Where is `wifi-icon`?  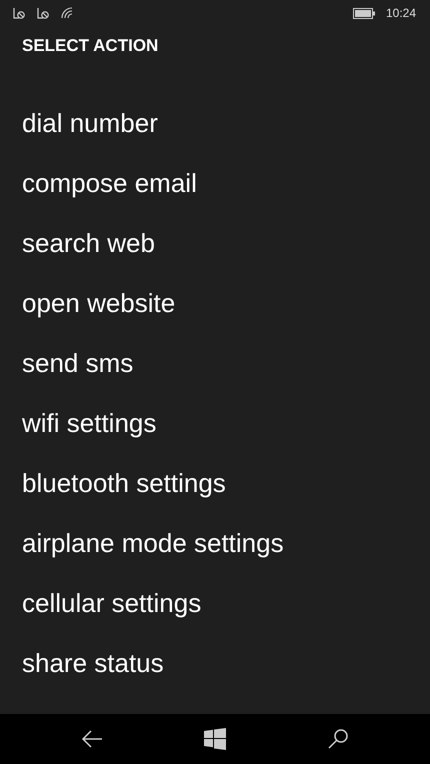 wifi-icon is located at coordinates (67, 13).